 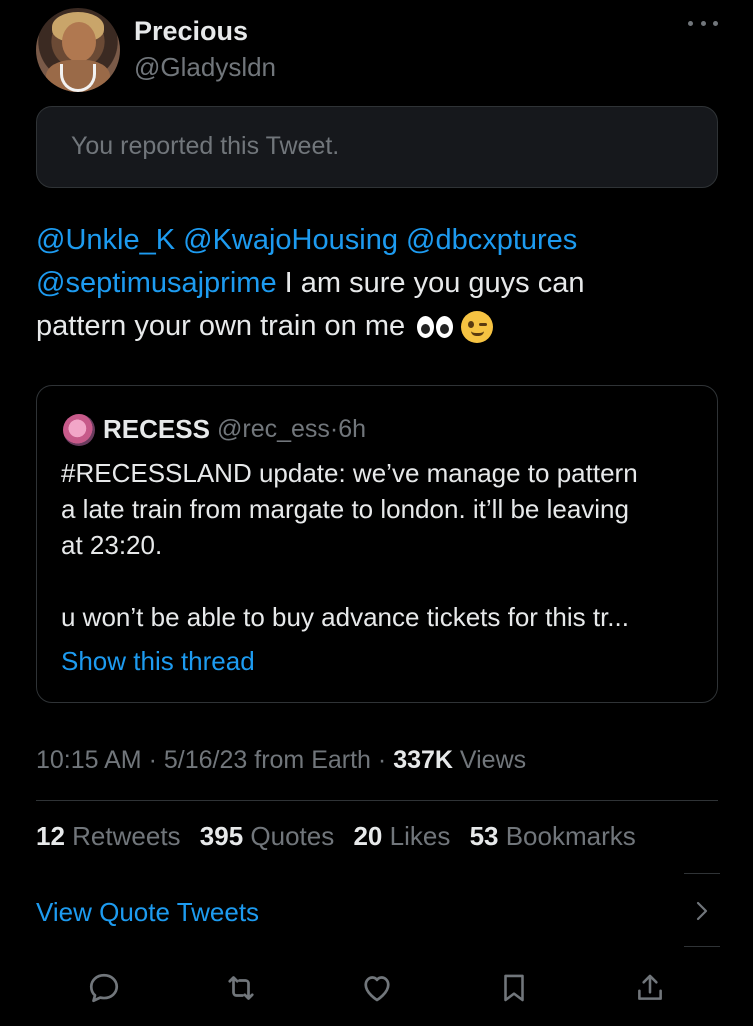 I want to click on retweet-icon, so click(x=241, y=988).